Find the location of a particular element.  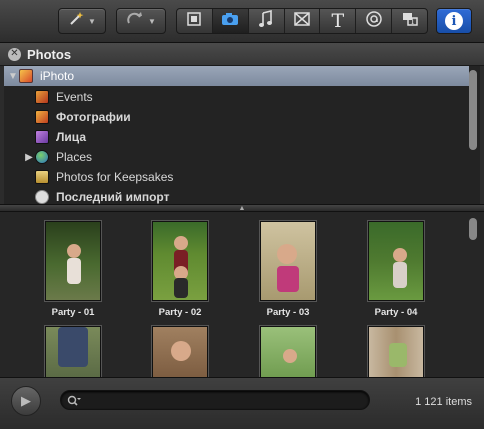

source-item-faces: Лица is located at coordinates (242, 137).